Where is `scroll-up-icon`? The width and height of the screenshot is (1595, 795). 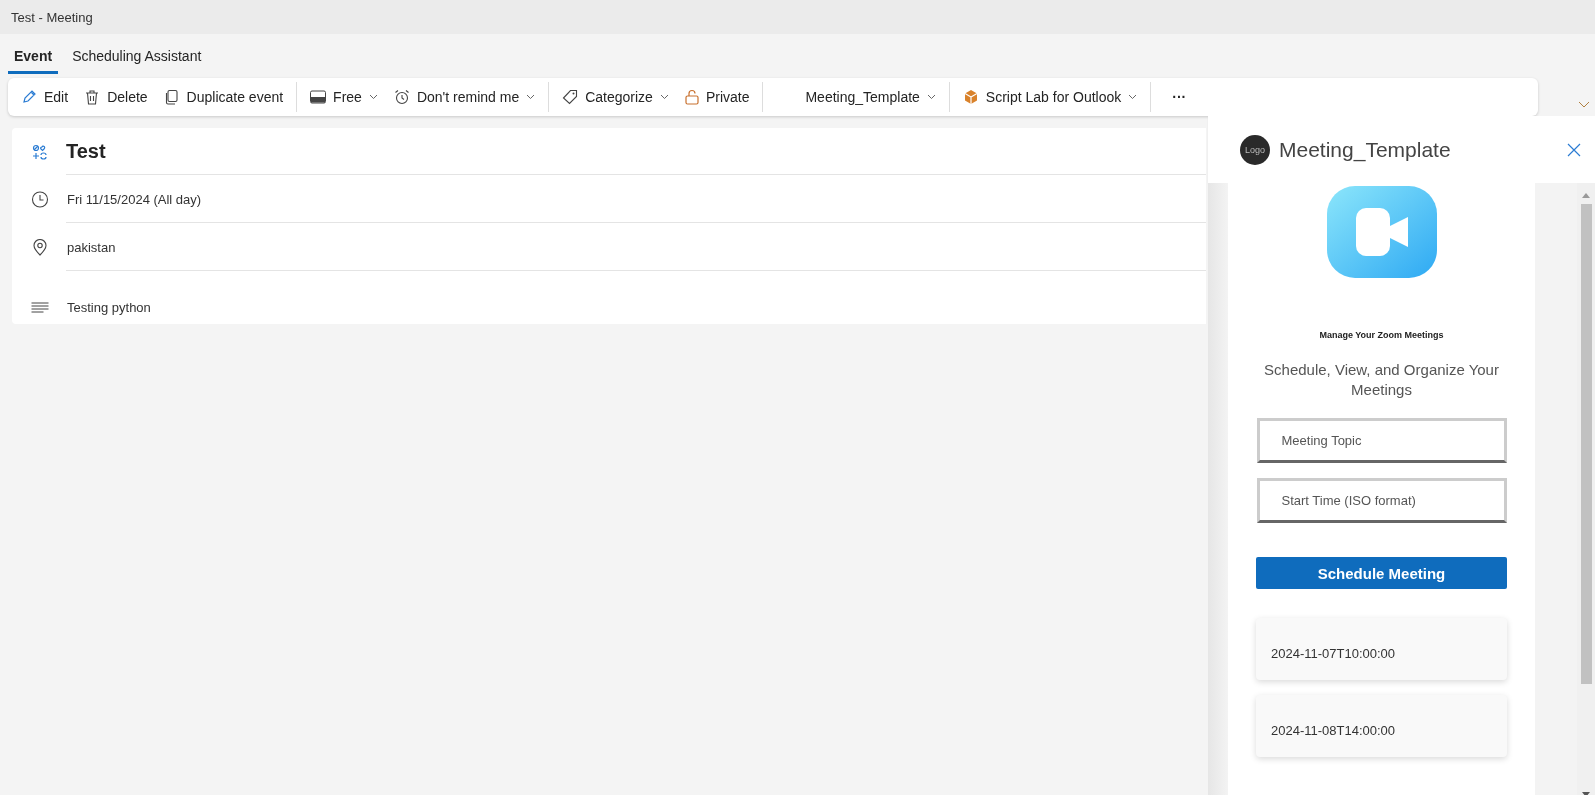 scroll-up-icon is located at coordinates (1586, 195).